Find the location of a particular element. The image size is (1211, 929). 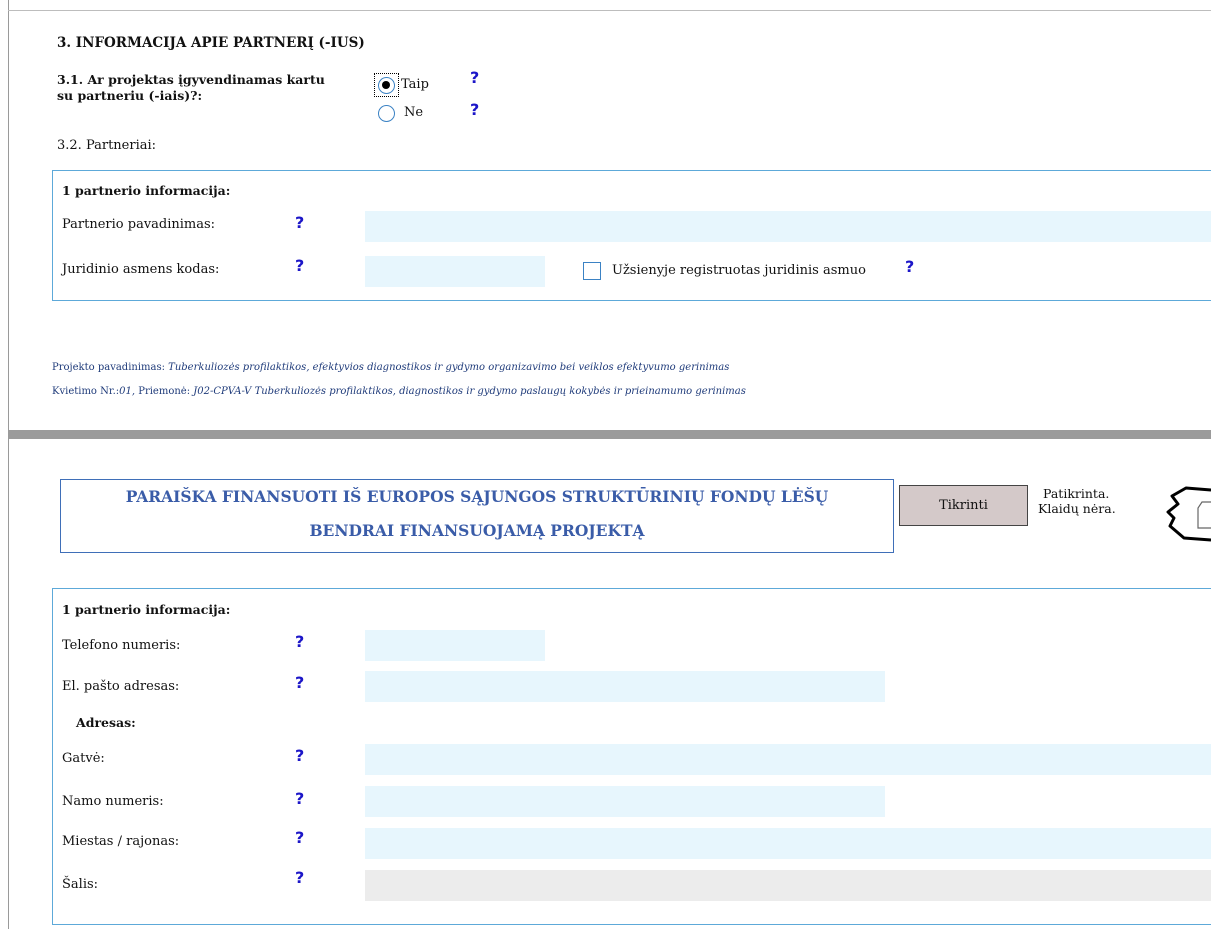

country-label: Šalis: is located at coordinates (80, 884).